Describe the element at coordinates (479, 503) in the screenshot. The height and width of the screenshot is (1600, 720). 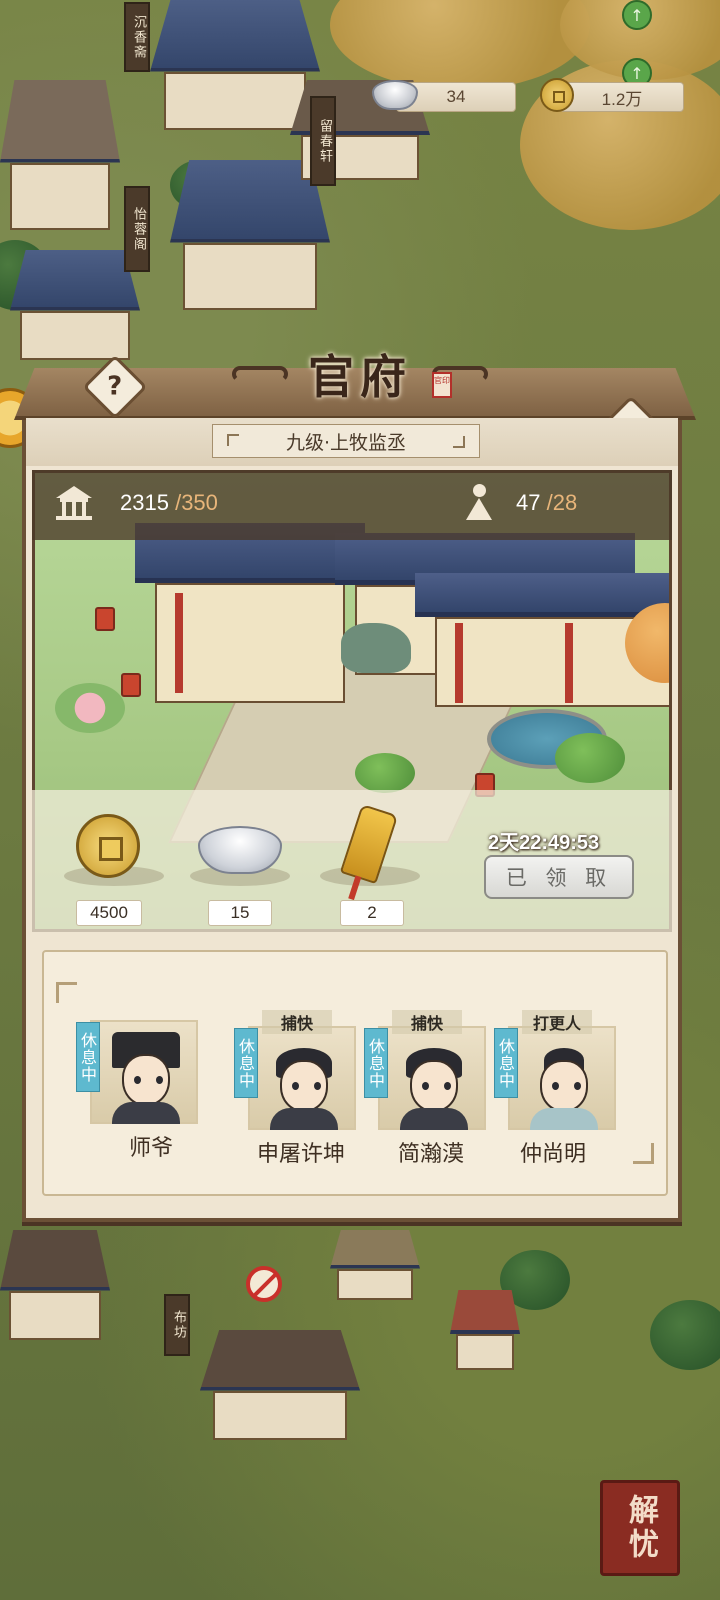
I see `person-icon` at that location.